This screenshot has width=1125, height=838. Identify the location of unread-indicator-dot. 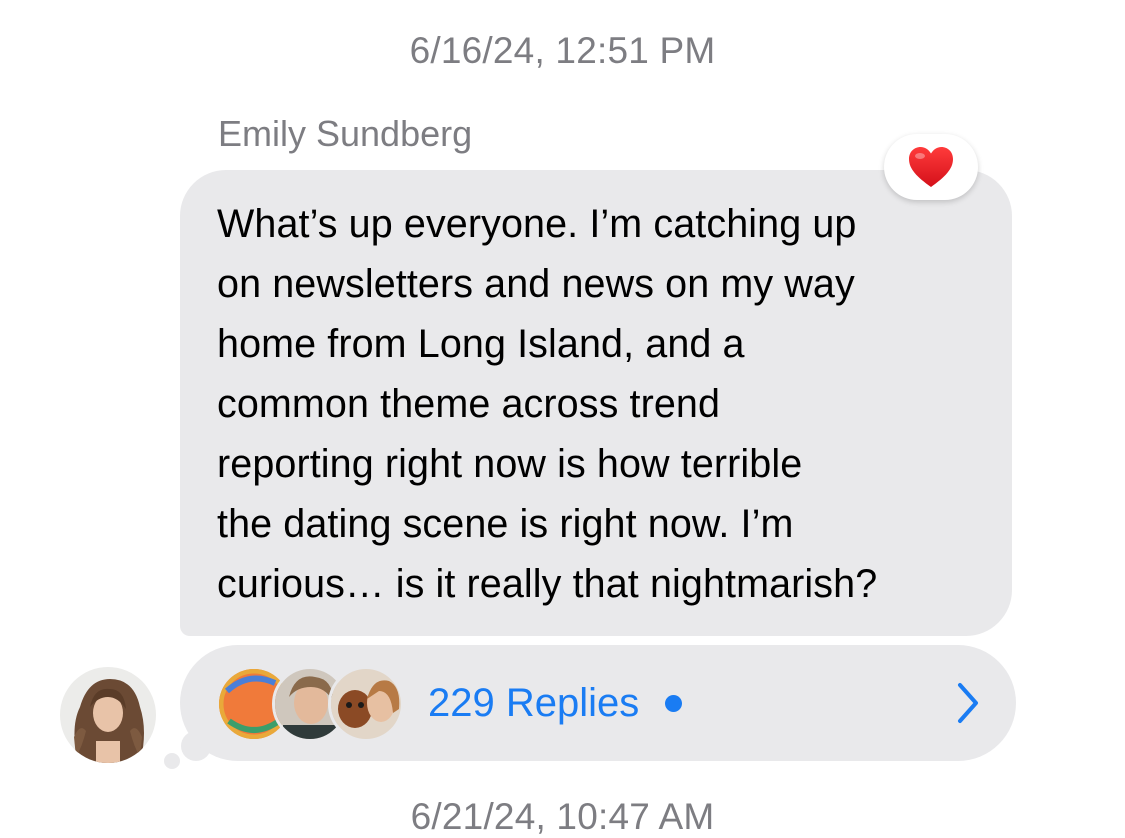
(674, 703).